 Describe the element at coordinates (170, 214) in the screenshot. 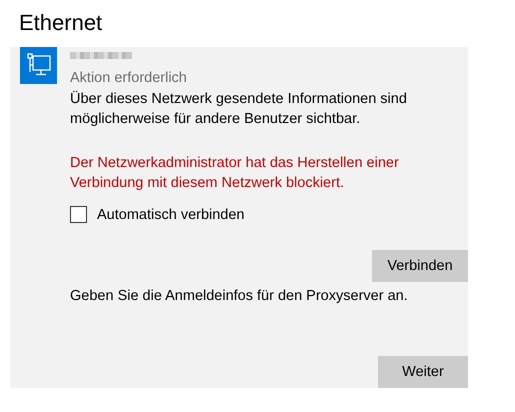

I see `checkbox-label: Automatisch verbinden` at that location.